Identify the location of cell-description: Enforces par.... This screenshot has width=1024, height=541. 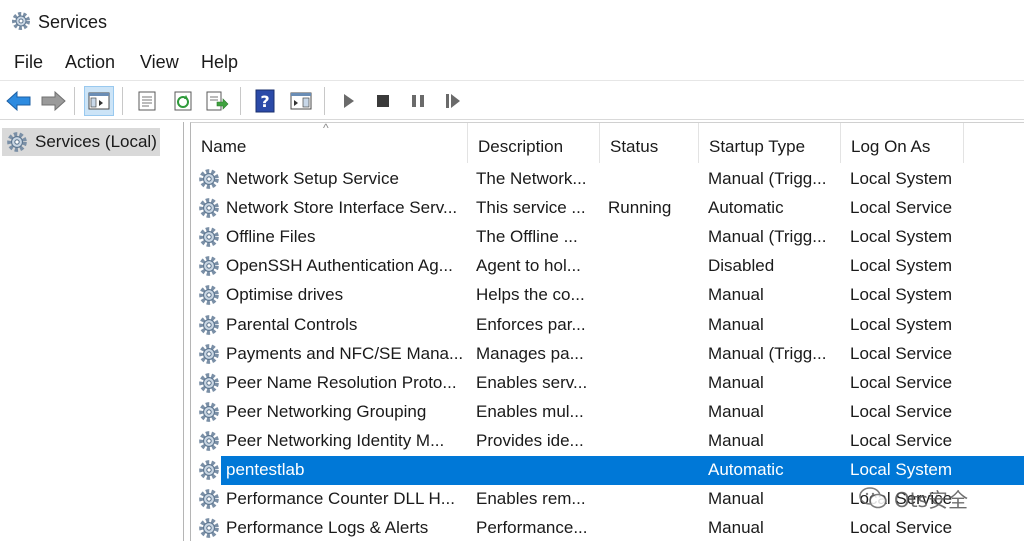
(531, 324).